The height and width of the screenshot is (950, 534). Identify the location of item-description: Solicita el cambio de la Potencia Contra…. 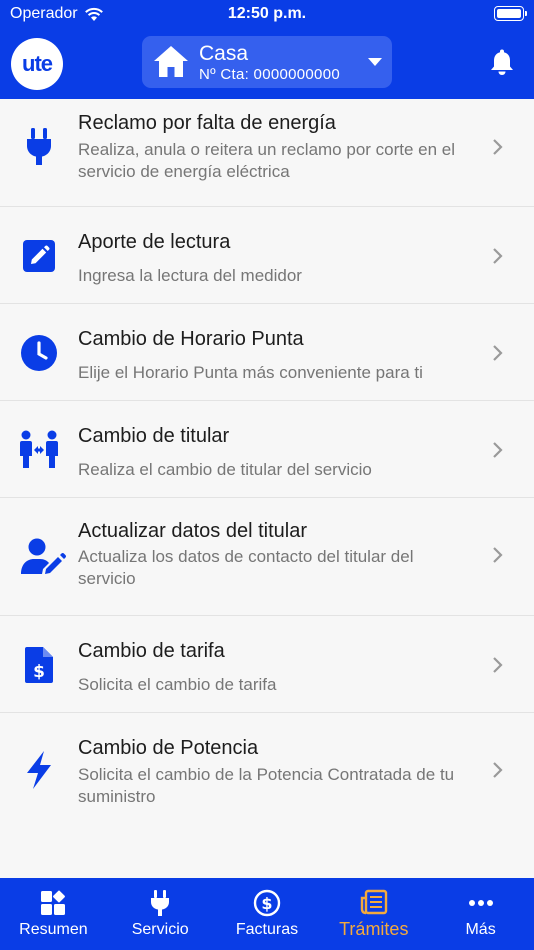
(266, 785).